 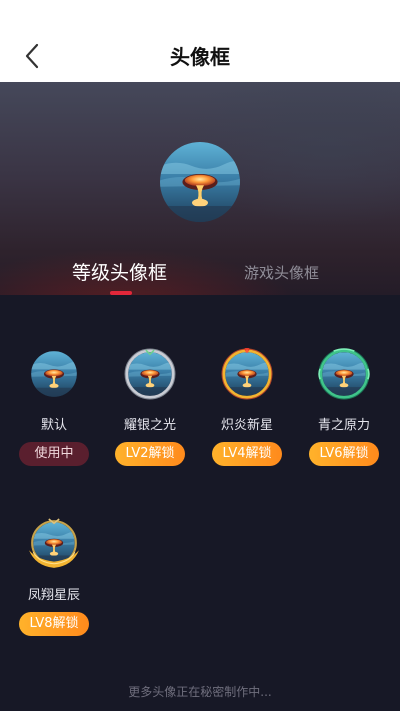 I want to click on frame-name: 凤翔星辰, so click(x=53, y=595).